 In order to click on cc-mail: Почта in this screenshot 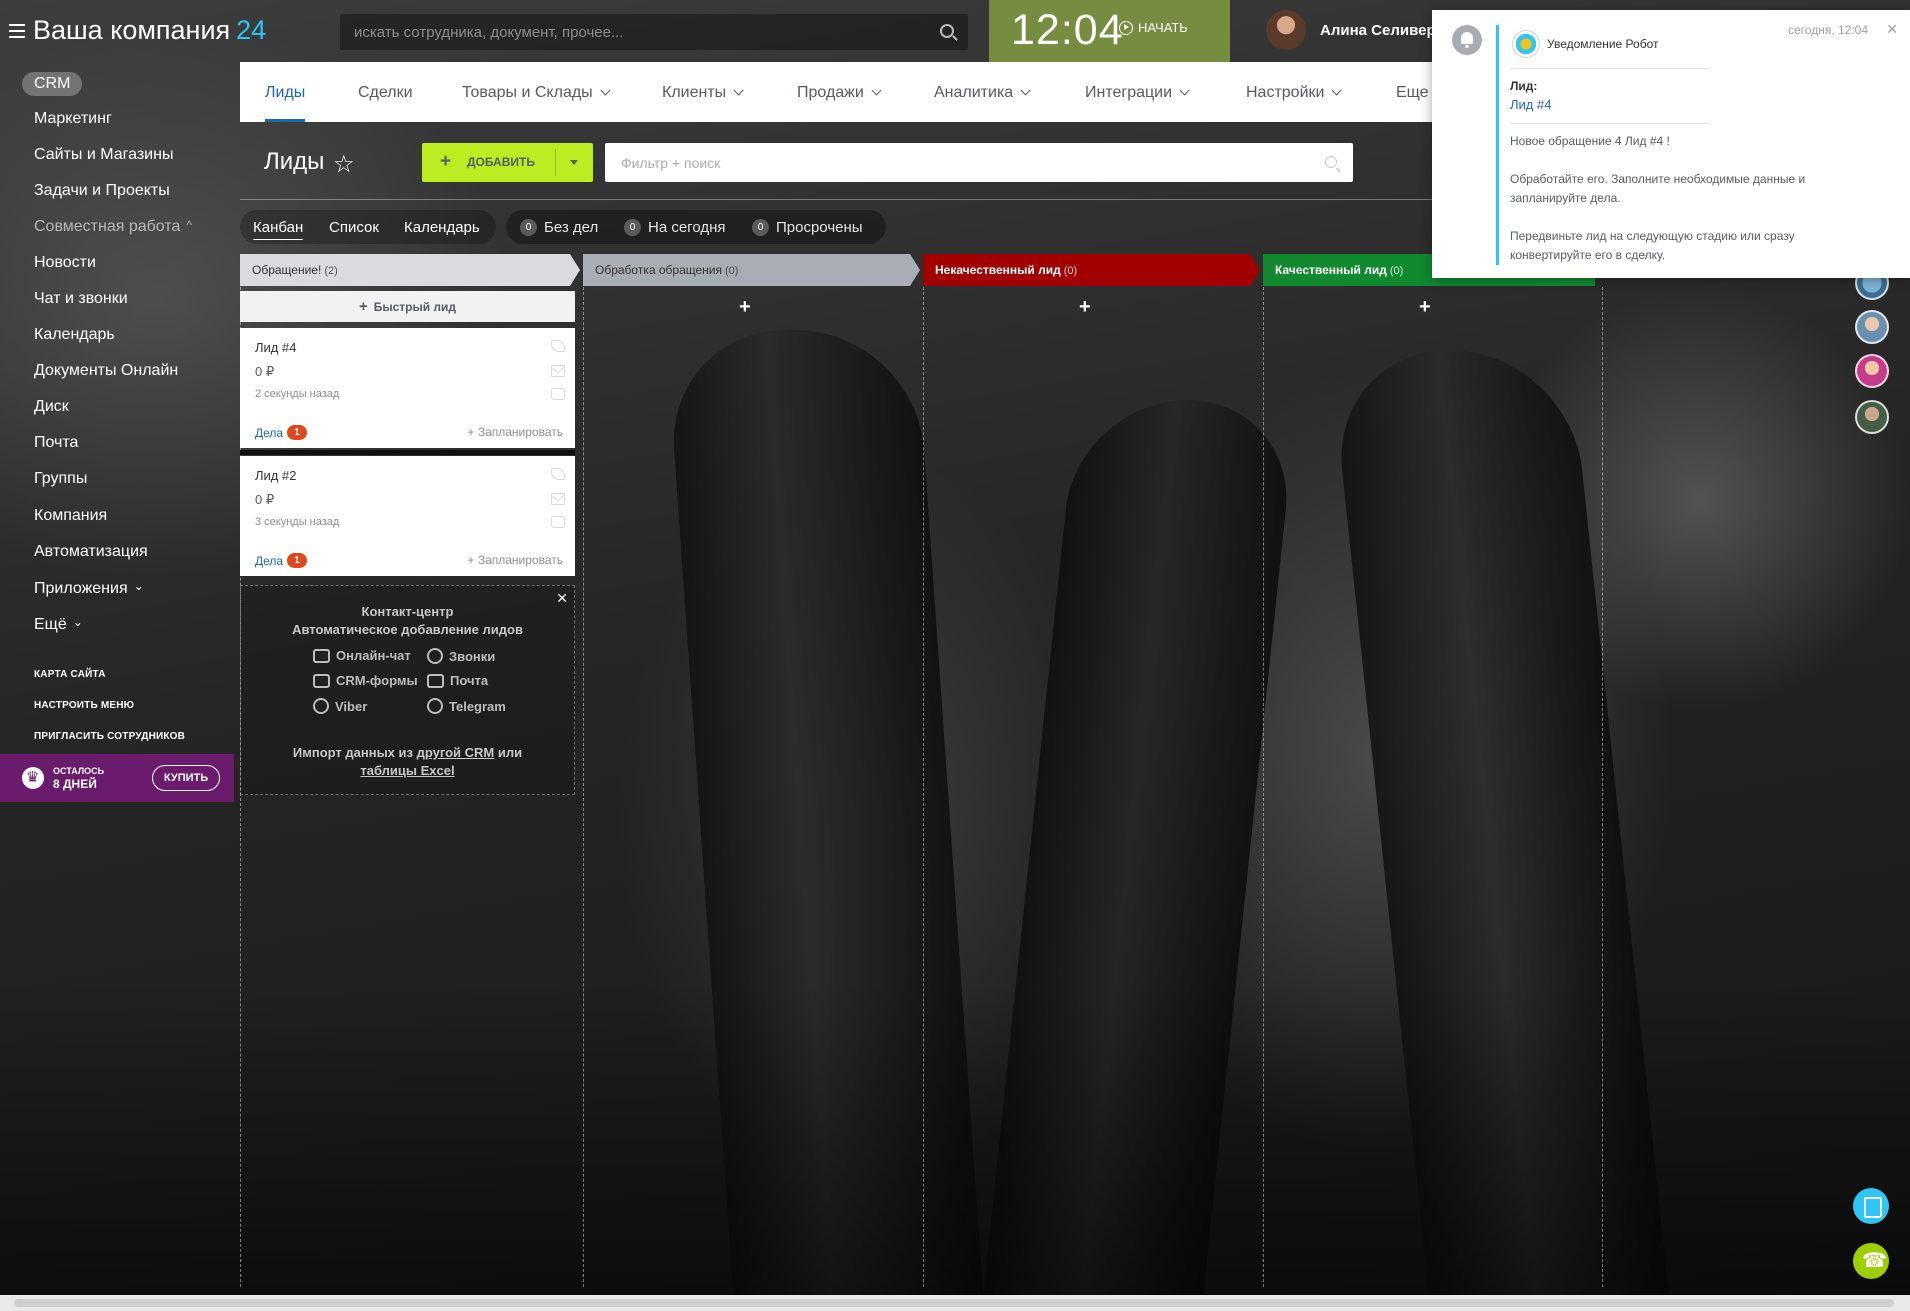, I will do `click(457, 680)`.